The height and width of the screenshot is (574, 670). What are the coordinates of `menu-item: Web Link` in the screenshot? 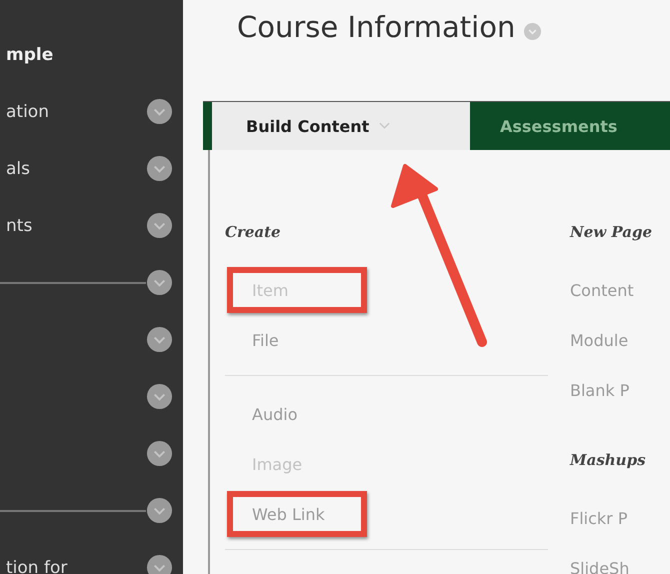 It's located at (288, 514).